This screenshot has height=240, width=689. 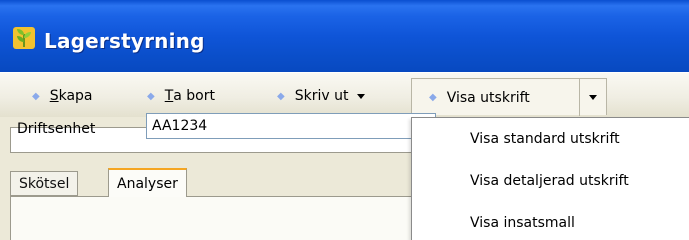 What do you see at coordinates (194, 96) in the screenshot?
I see `delete-label-rest: a bort` at bounding box center [194, 96].